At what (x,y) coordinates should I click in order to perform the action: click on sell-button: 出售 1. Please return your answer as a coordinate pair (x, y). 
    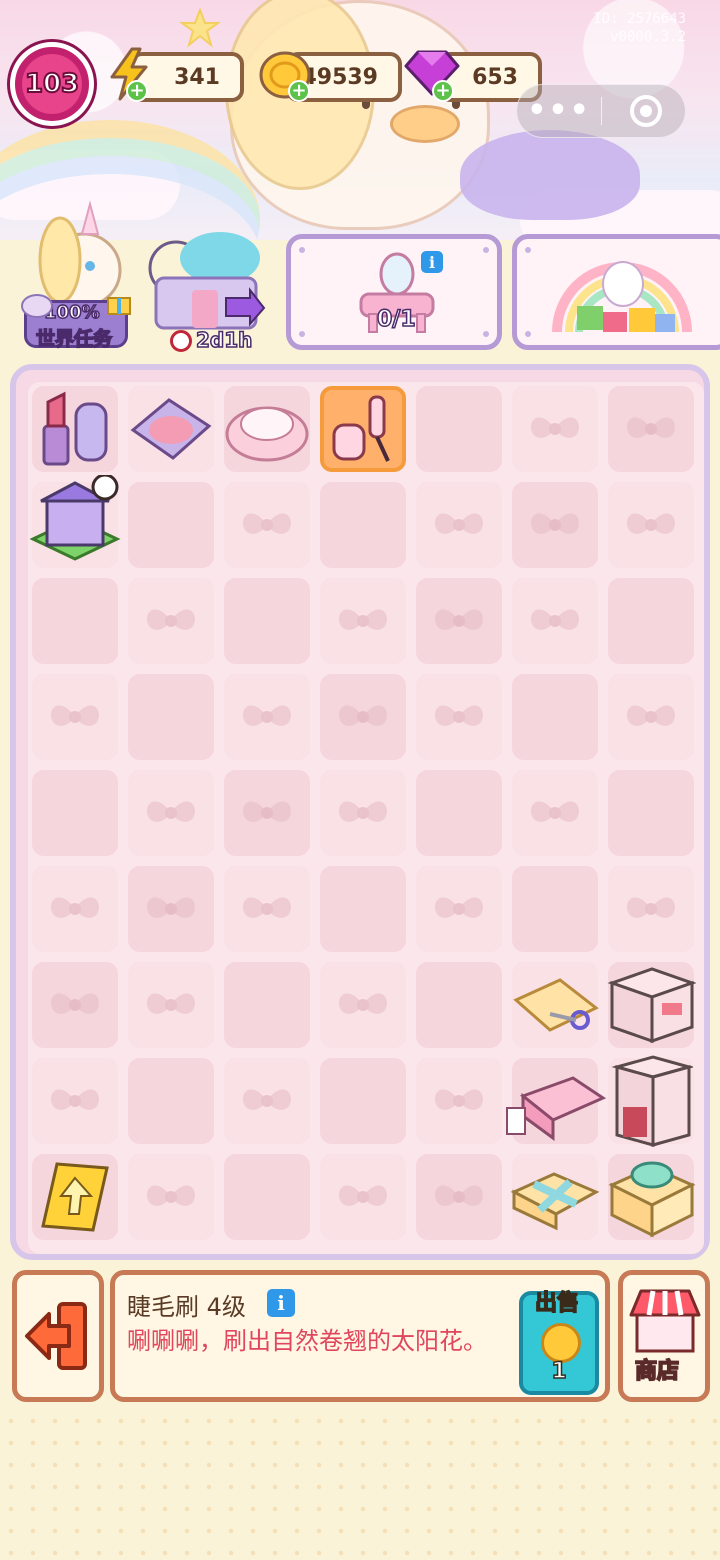
    Looking at the image, I should click on (559, 1342).